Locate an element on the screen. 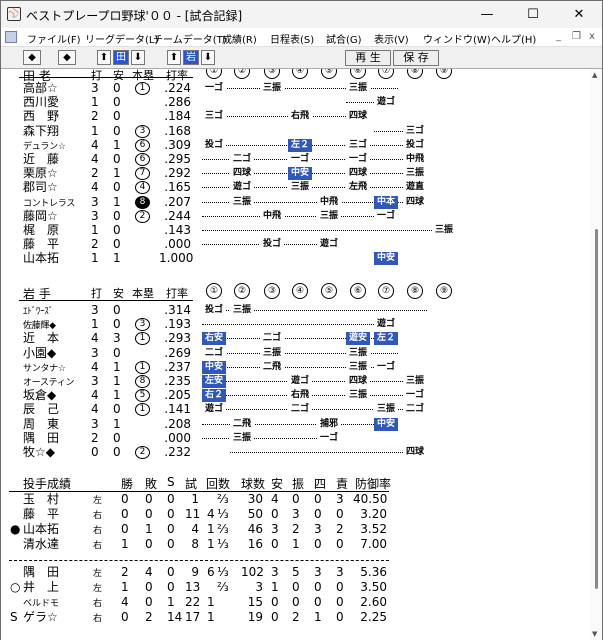  table-row: 藤 平右 0 0 0 11 4 ⅓ 50 0 3 0 0 3.20 is located at coordinates (201, 515).